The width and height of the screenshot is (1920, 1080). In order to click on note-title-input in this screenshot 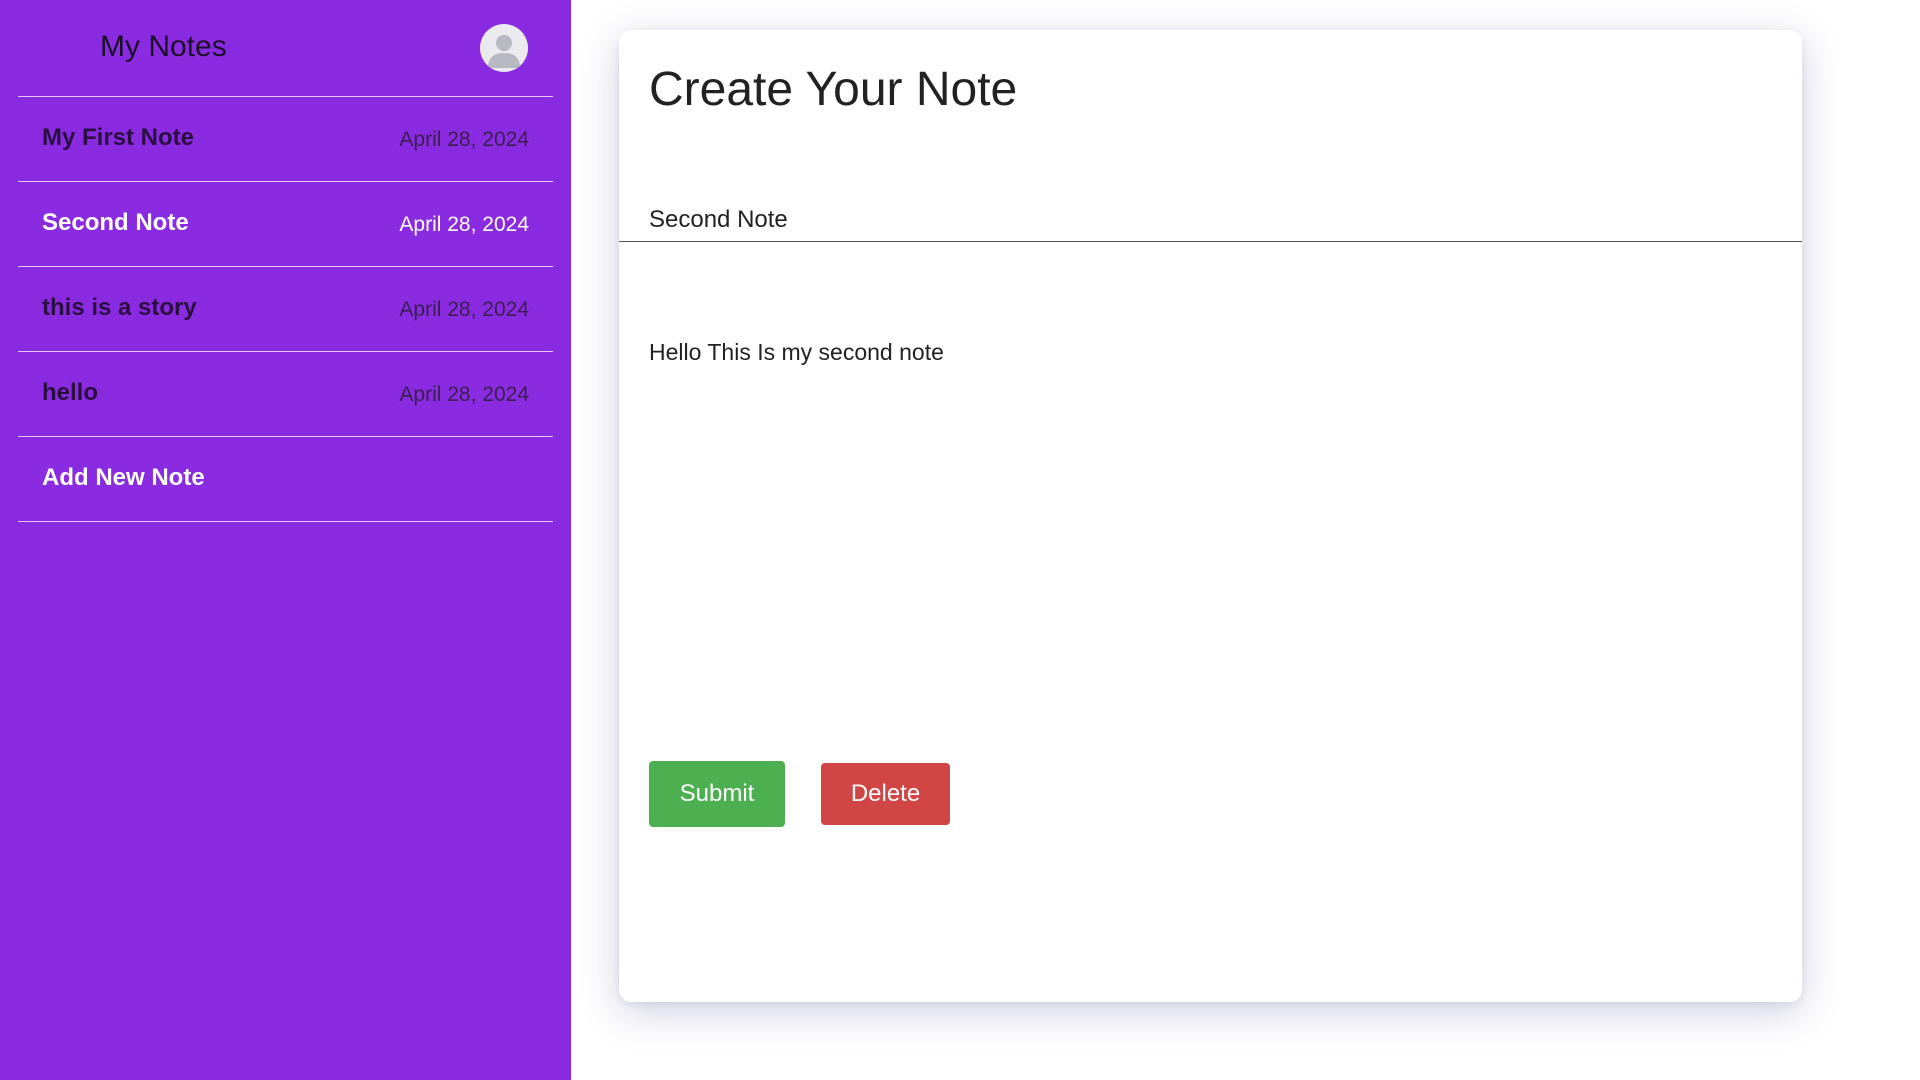, I will do `click(1210, 220)`.